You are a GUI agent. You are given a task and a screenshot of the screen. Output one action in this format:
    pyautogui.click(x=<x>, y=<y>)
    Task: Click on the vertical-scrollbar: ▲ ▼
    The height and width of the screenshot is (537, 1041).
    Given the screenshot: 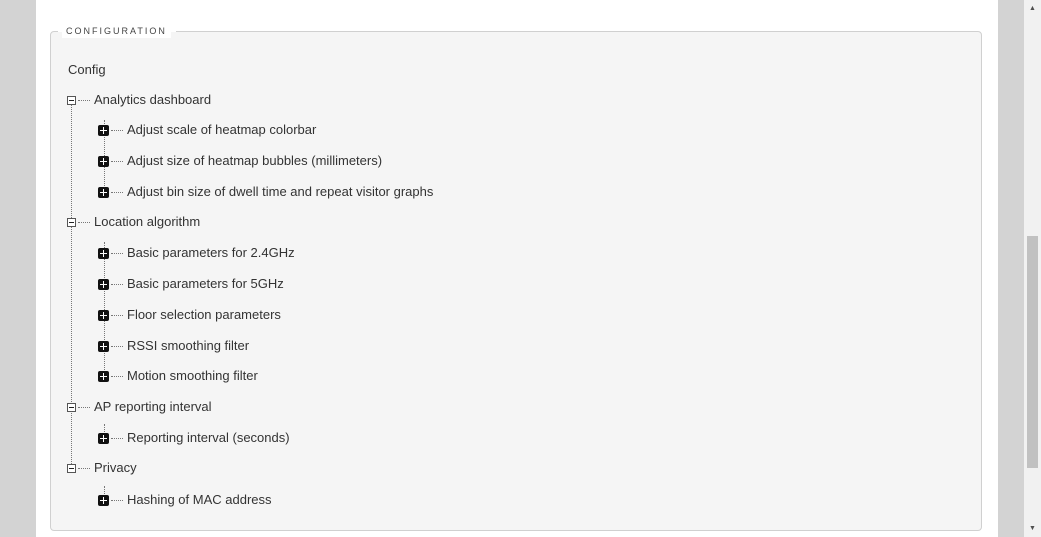 What is the action you would take?
    pyautogui.click(x=1032, y=268)
    